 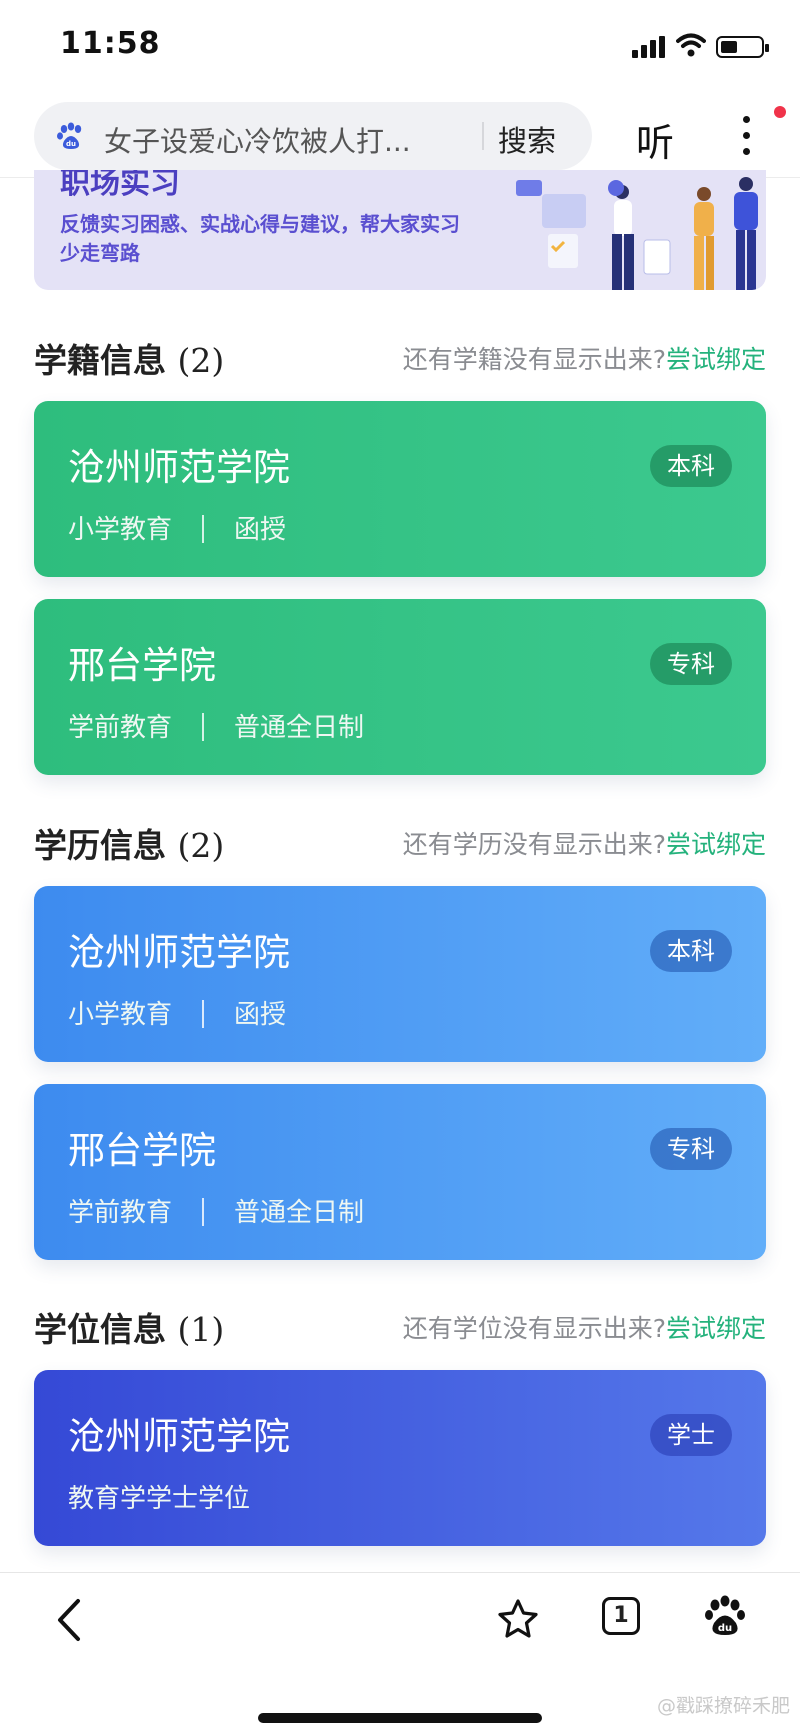 I want to click on watermark: @戳踩撩碎禾肥, so click(x=723, y=1706).